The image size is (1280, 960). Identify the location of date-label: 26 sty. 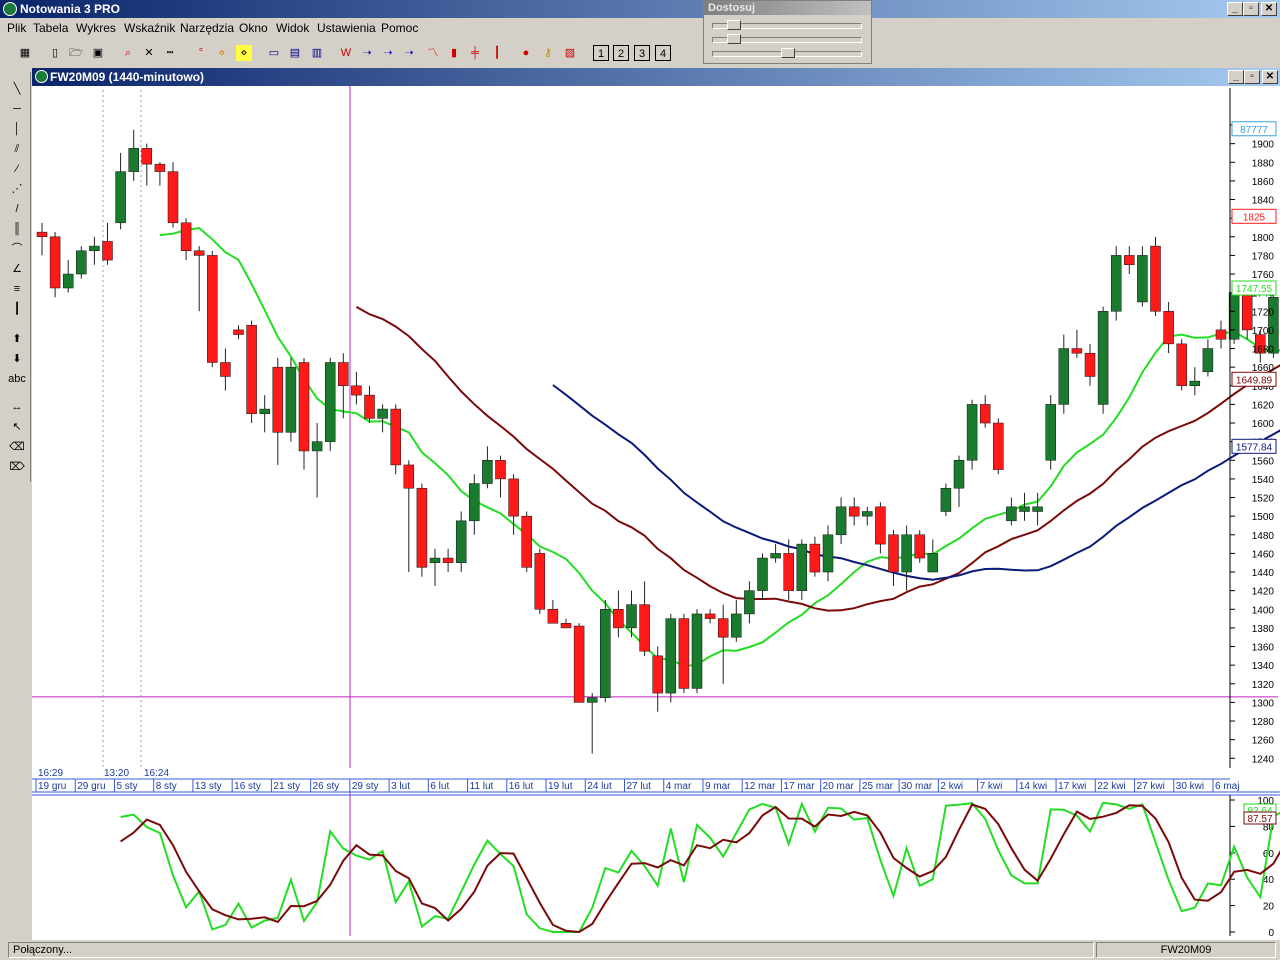
(326, 786).